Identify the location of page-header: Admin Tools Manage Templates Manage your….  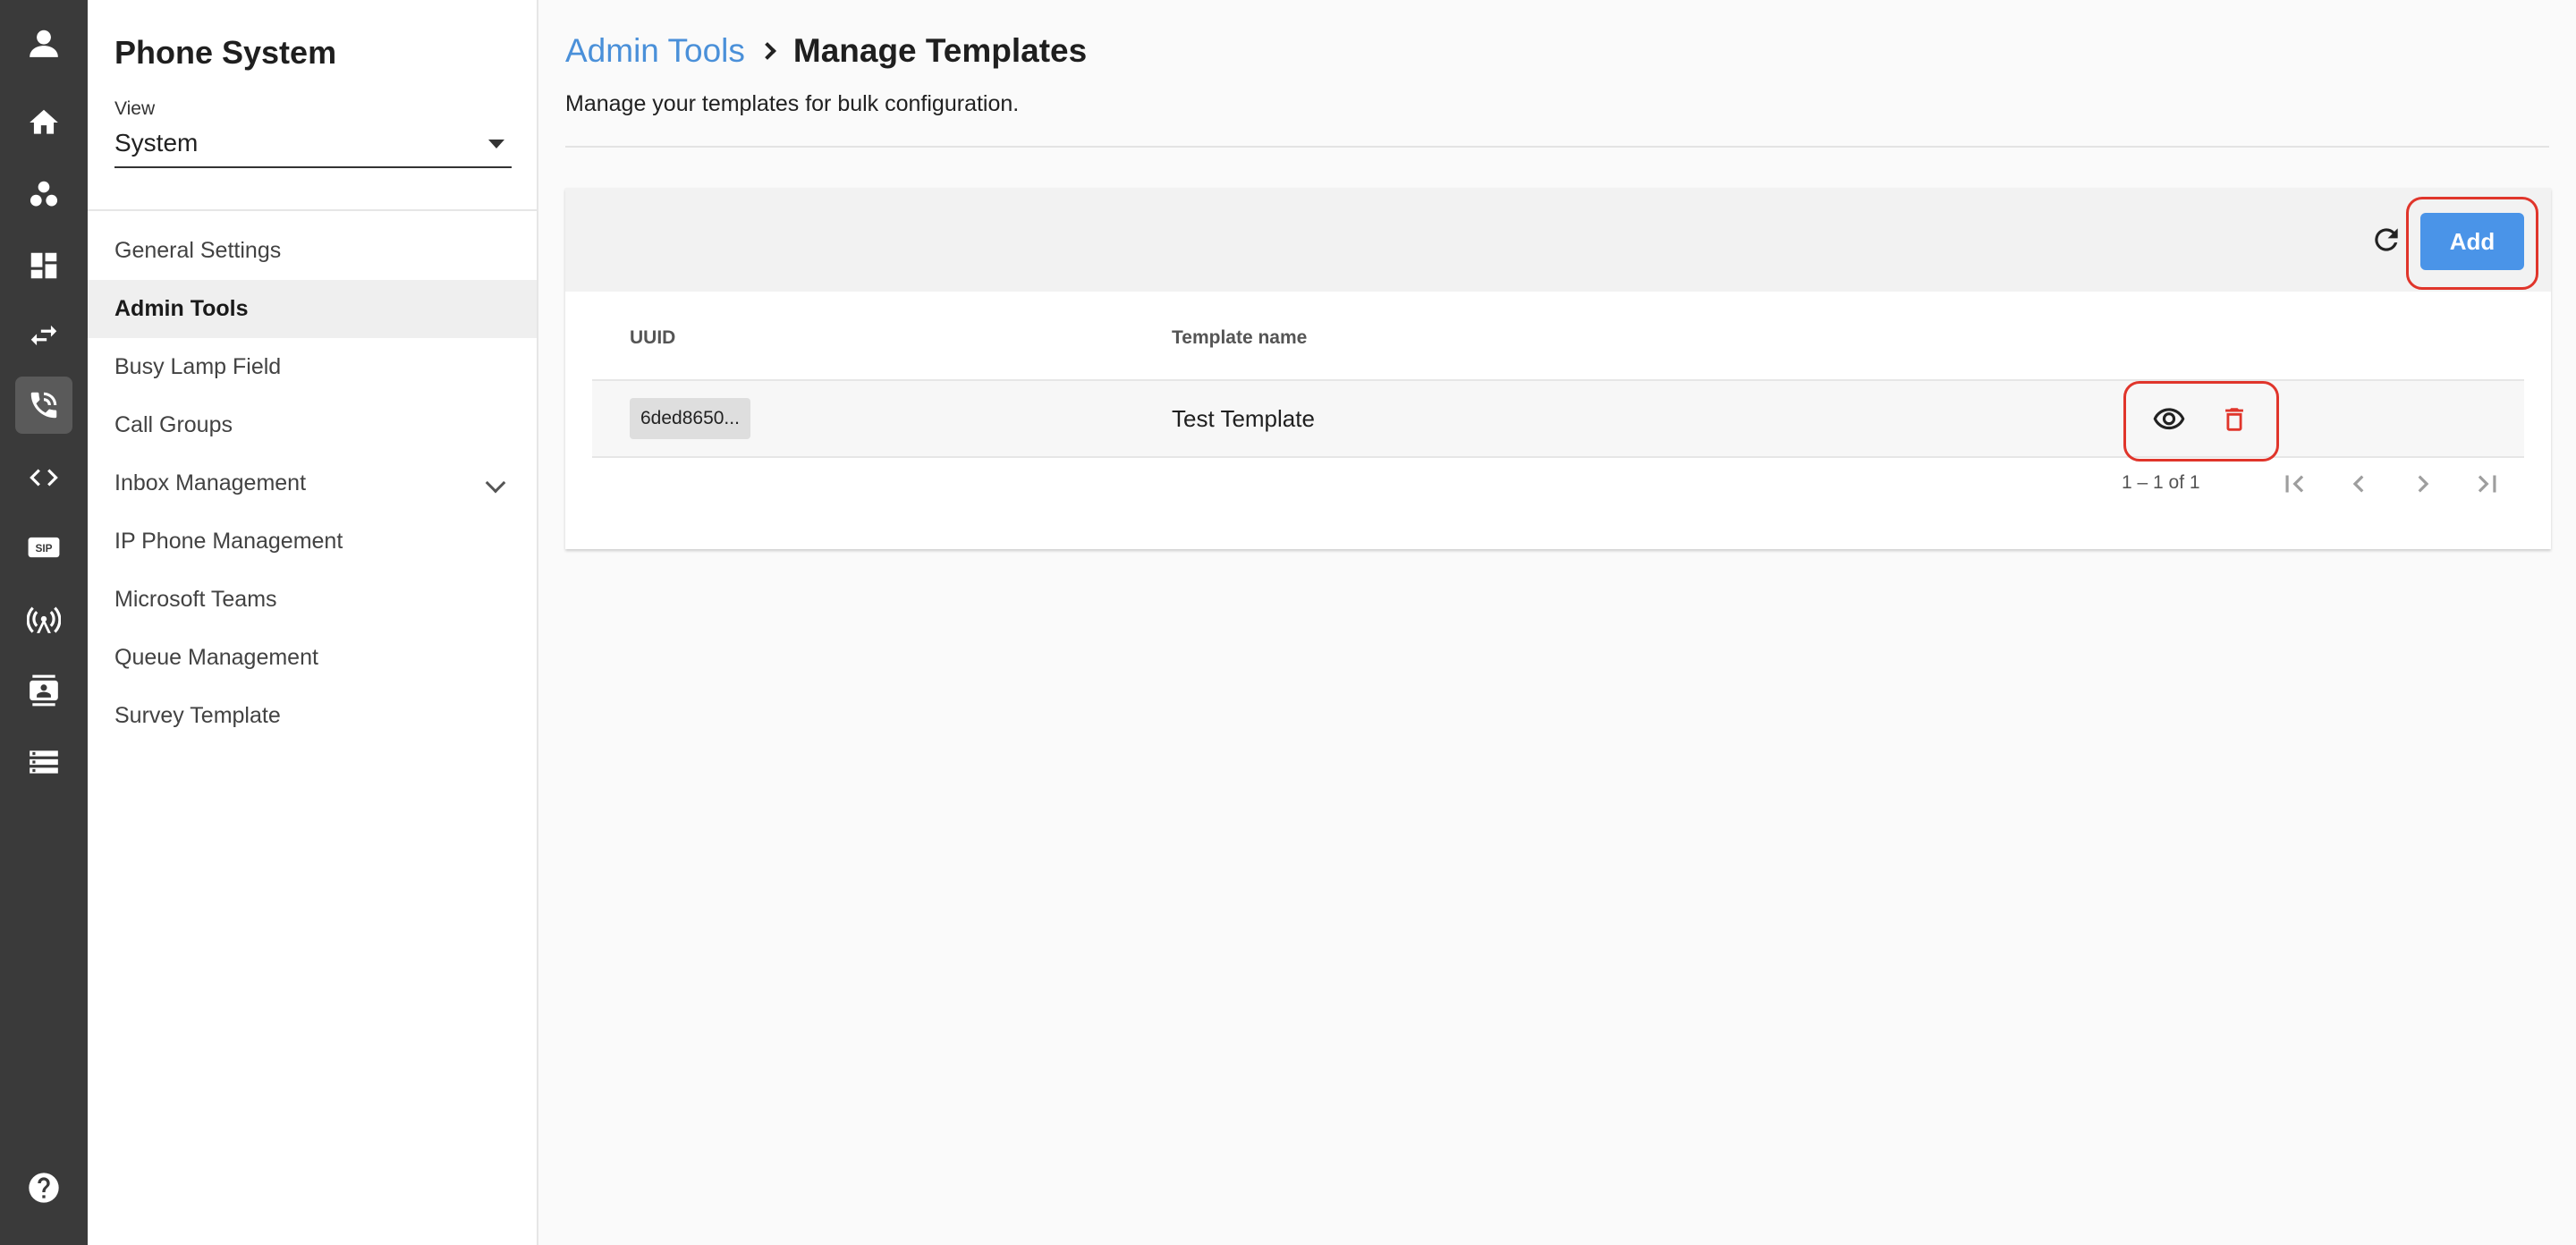
(1557, 85).